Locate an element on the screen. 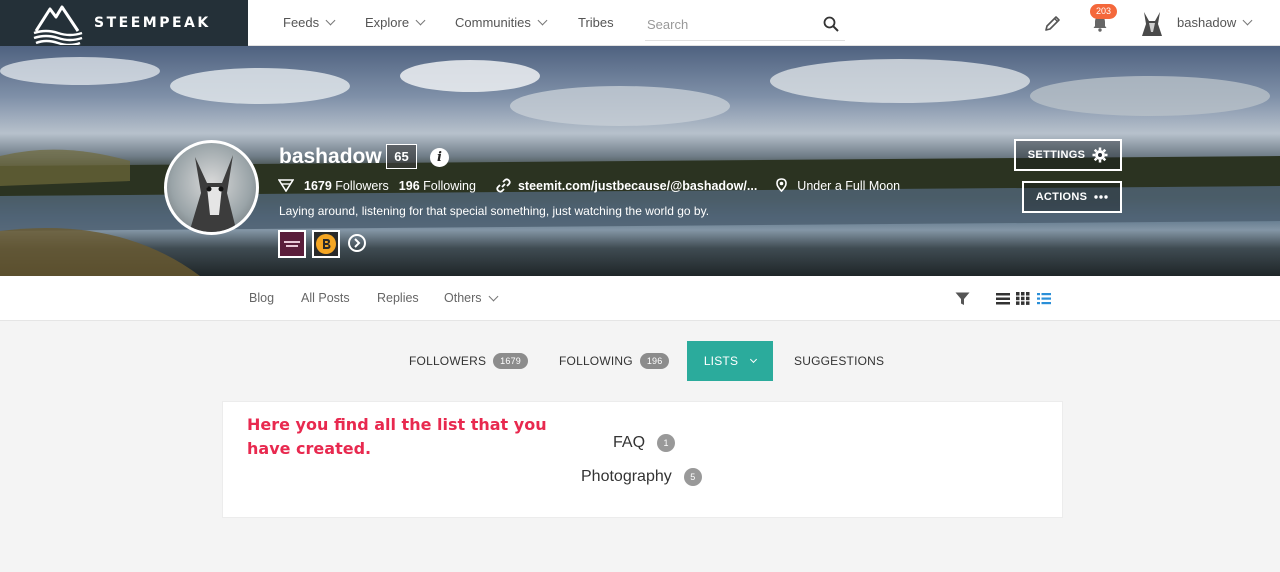  tab-followers-label: FOLLOWERS is located at coordinates (448, 361).